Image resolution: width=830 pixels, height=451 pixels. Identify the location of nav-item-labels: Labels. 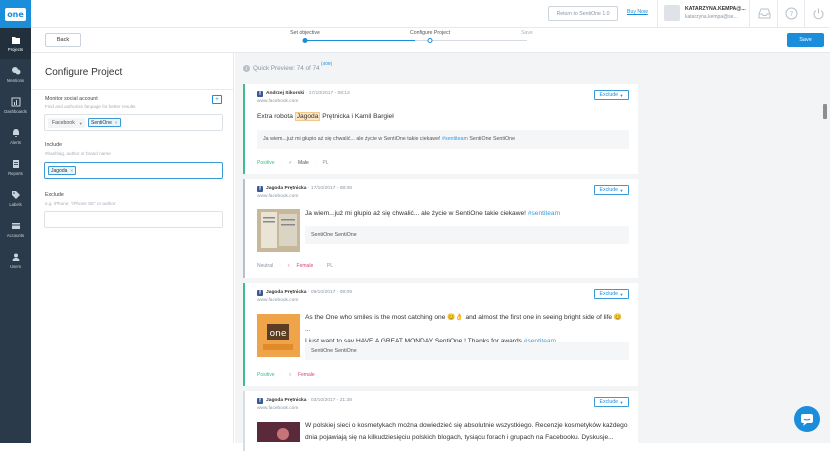
(15, 198).